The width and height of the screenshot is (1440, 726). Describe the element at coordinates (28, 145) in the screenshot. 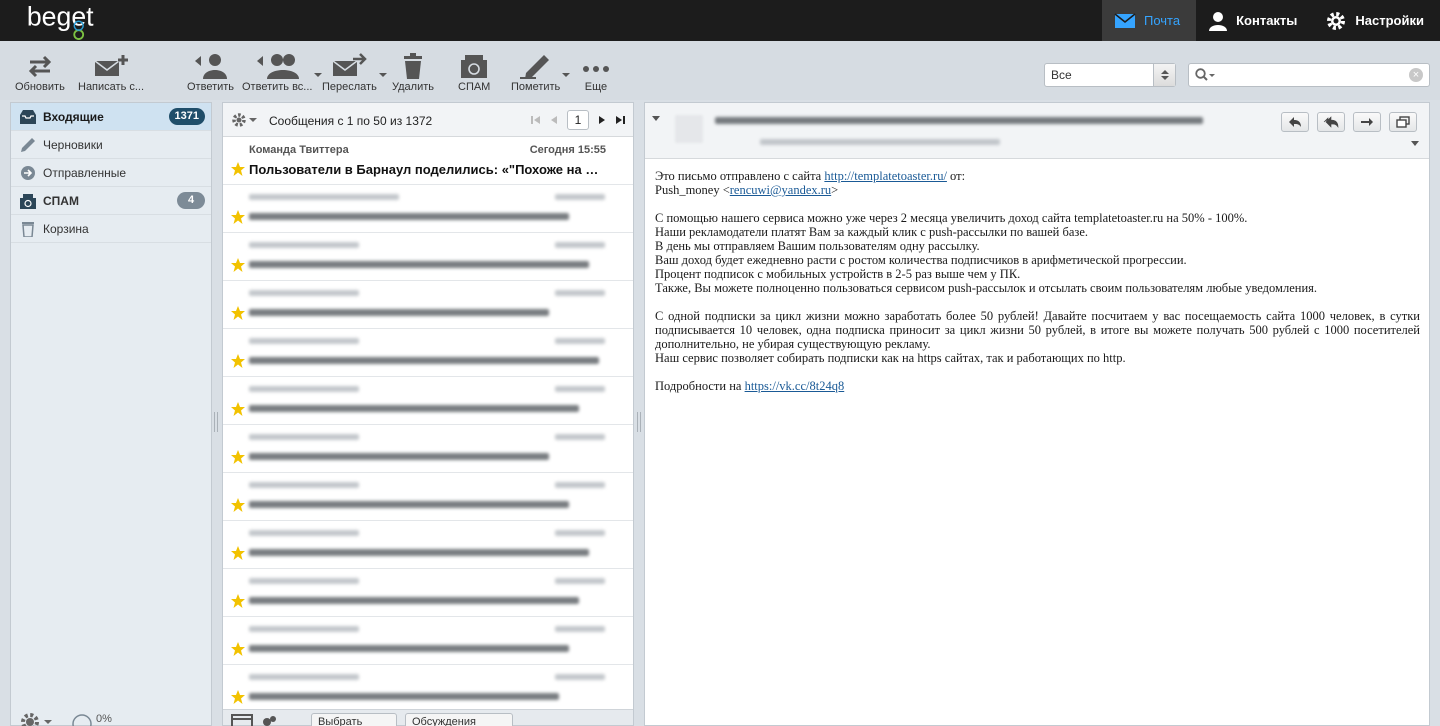

I see `pencil-icon` at that location.